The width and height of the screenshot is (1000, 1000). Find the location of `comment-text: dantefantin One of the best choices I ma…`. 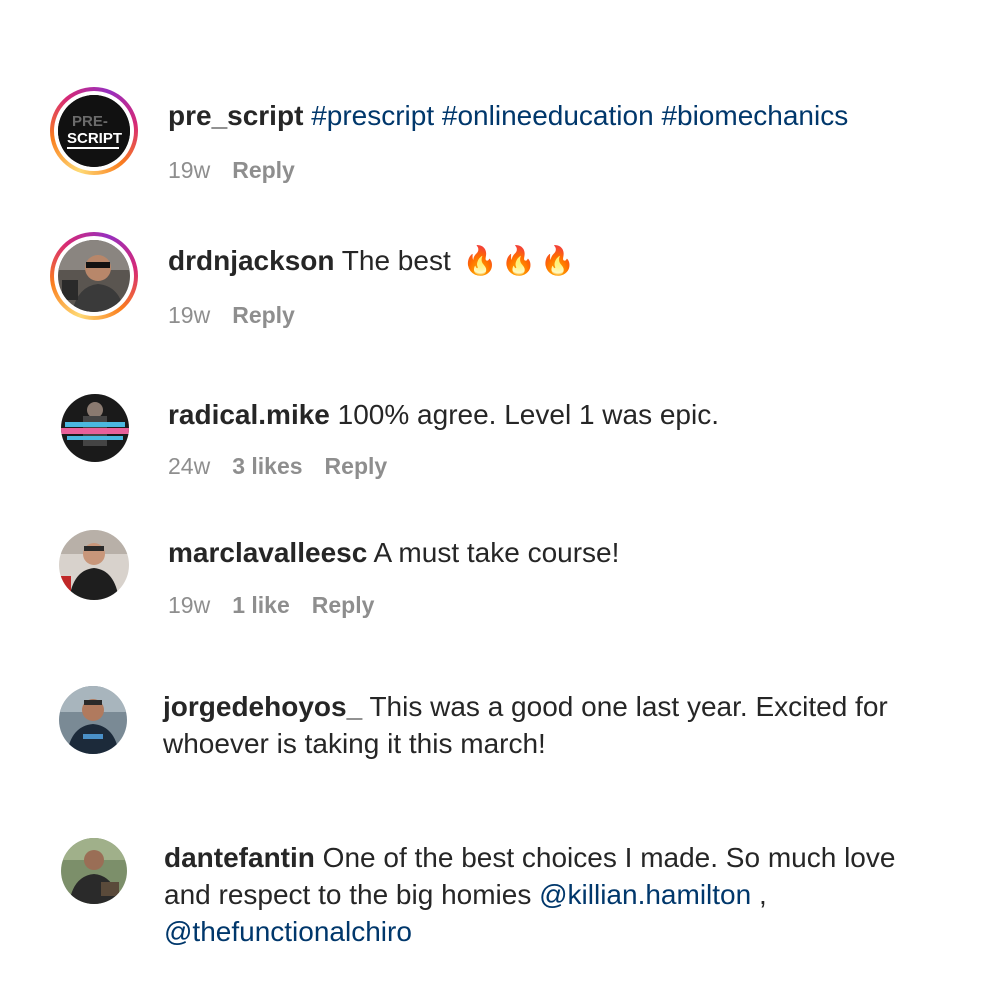

comment-text: dantefantin One of the best choices I ma… is located at coordinates (529, 857).